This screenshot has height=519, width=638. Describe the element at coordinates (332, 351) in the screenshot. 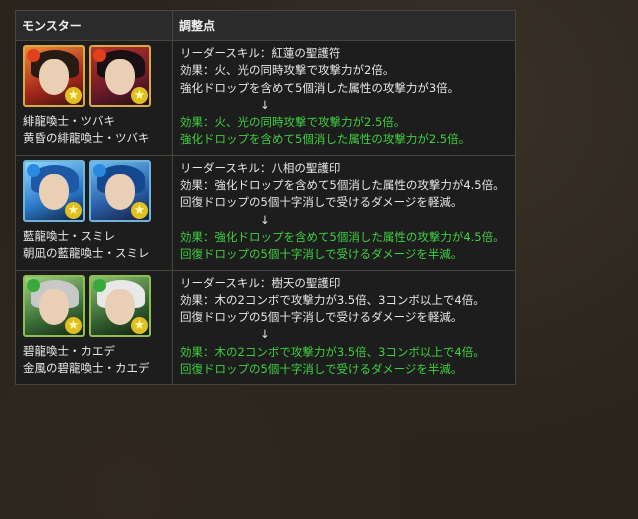

I see `updated-skill-text: 効果：木の2コンボで攻撃力が3.5倍、3コンボ以上で4倍。` at that location.